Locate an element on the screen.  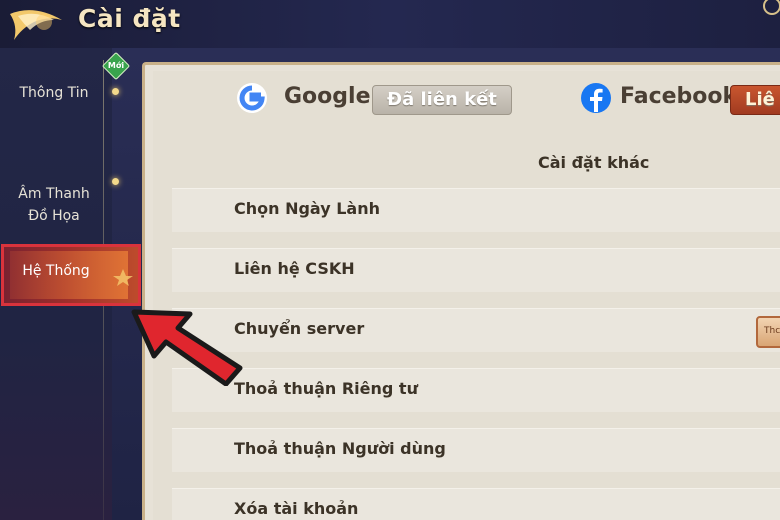
sidebar-item-label: Thông Tin is located at coordinates (54, 93).